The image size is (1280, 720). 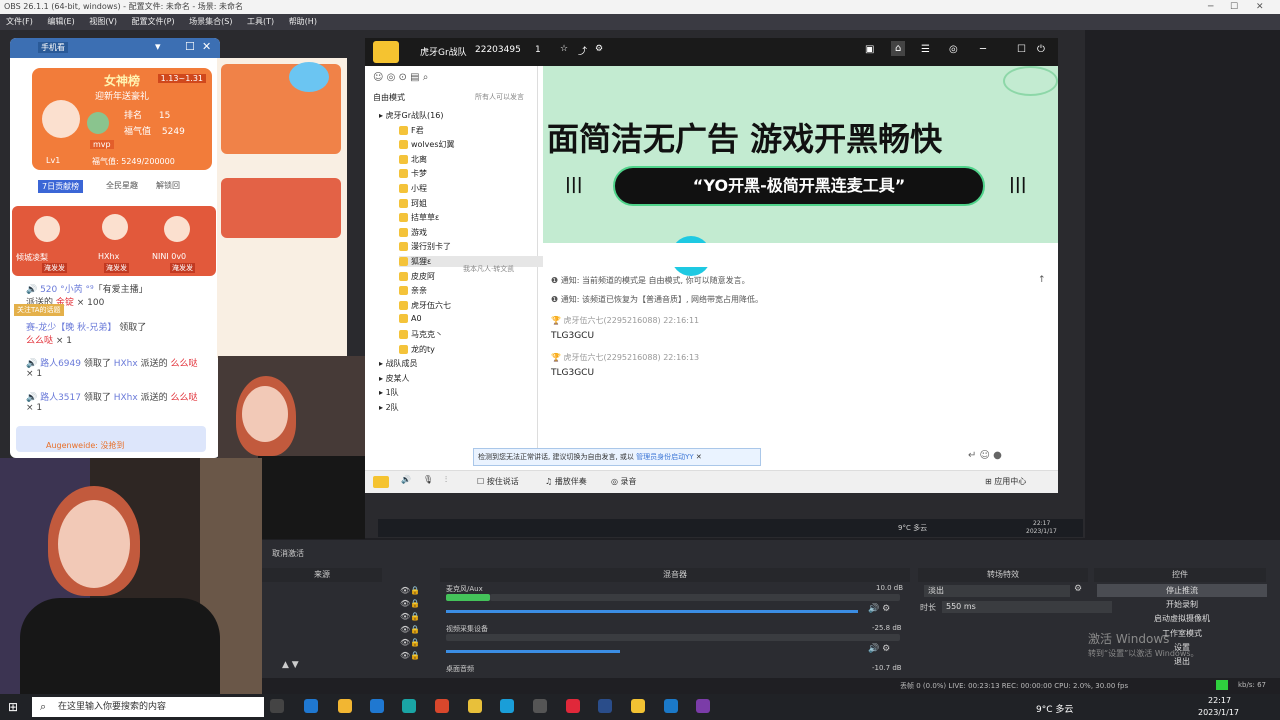 I want to click on taskbar-search-input: 在这里输入你要搜索的内容, so click(x=148, y=707).